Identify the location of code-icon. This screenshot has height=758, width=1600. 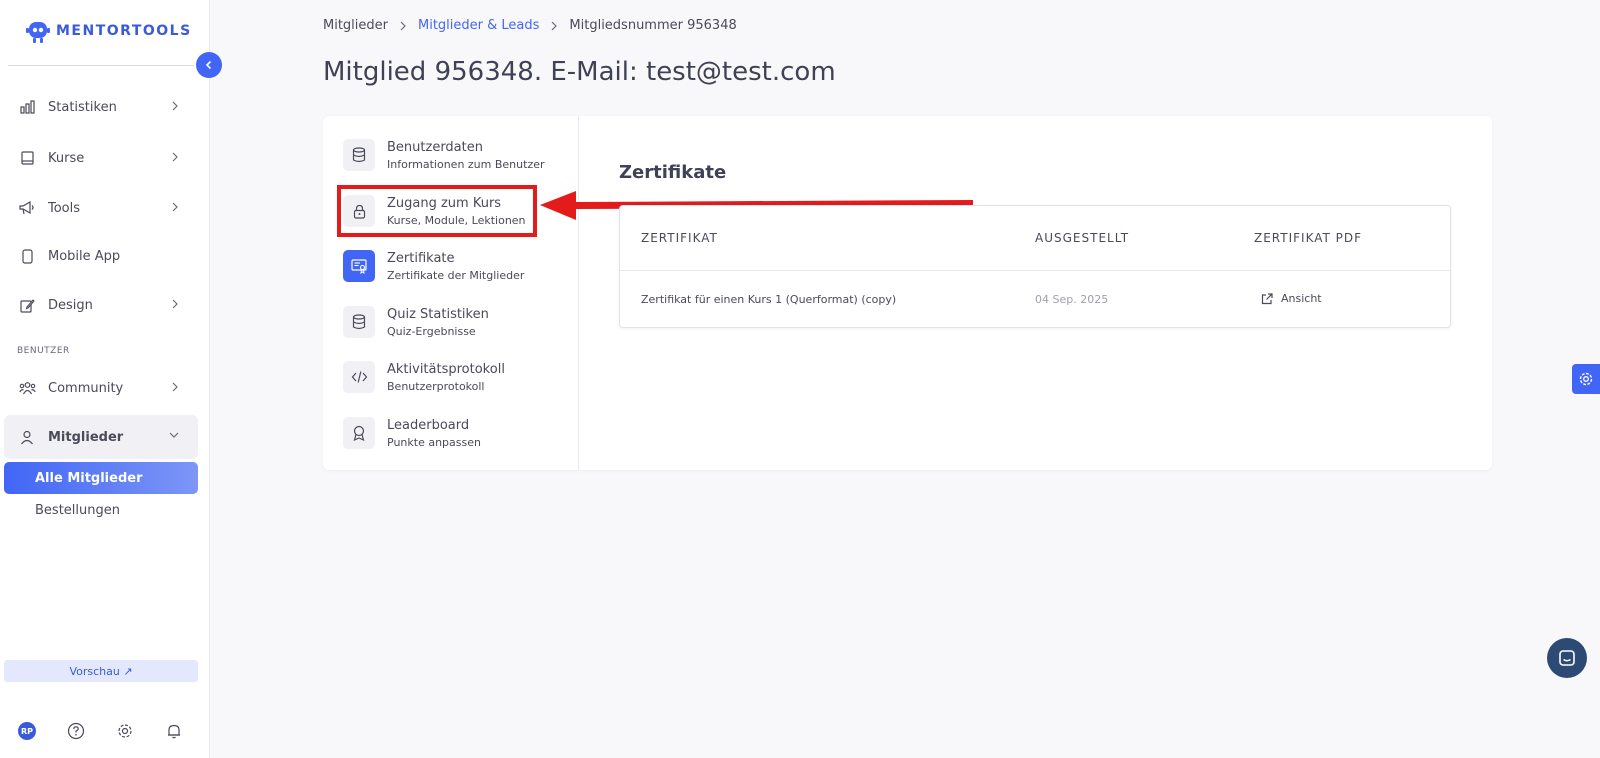
(359, 377).